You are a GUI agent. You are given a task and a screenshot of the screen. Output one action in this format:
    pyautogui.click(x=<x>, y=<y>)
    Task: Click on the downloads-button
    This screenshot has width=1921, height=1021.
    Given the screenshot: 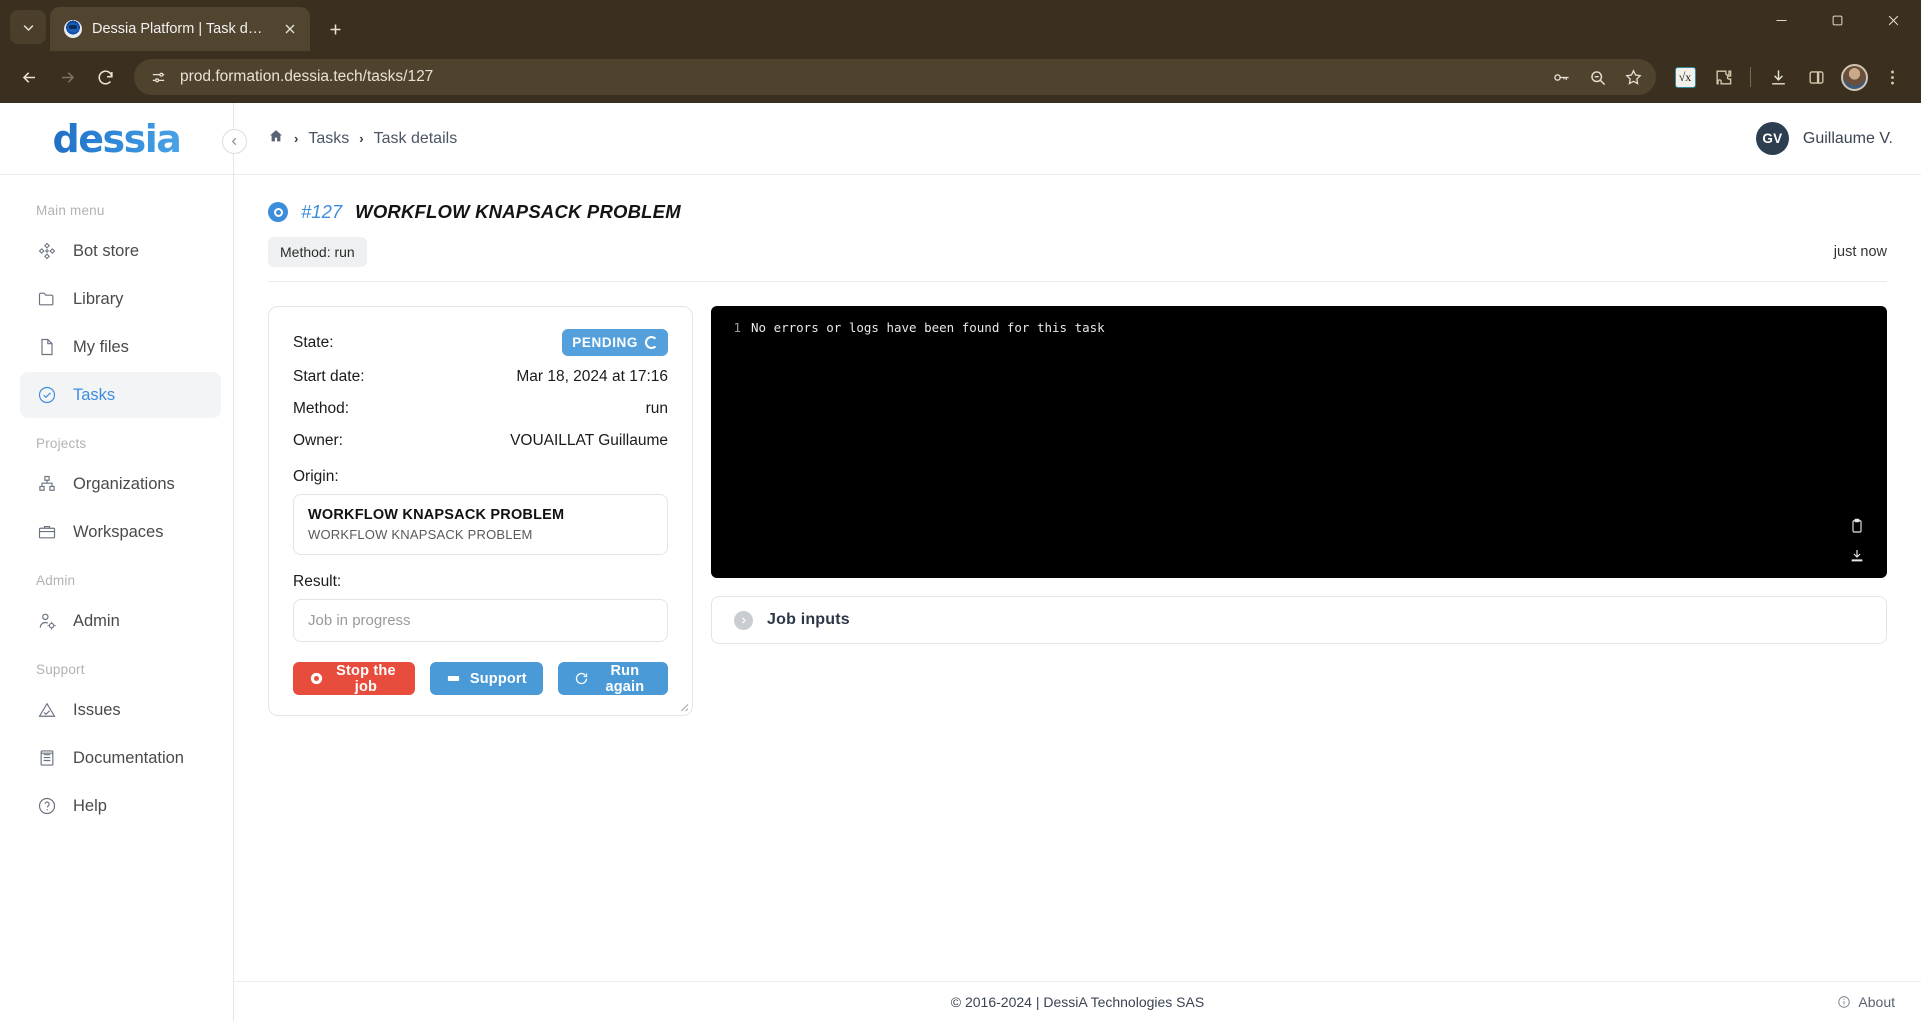 What is the action you would take?
    pyautogui.click(x=1778, y=77)
    